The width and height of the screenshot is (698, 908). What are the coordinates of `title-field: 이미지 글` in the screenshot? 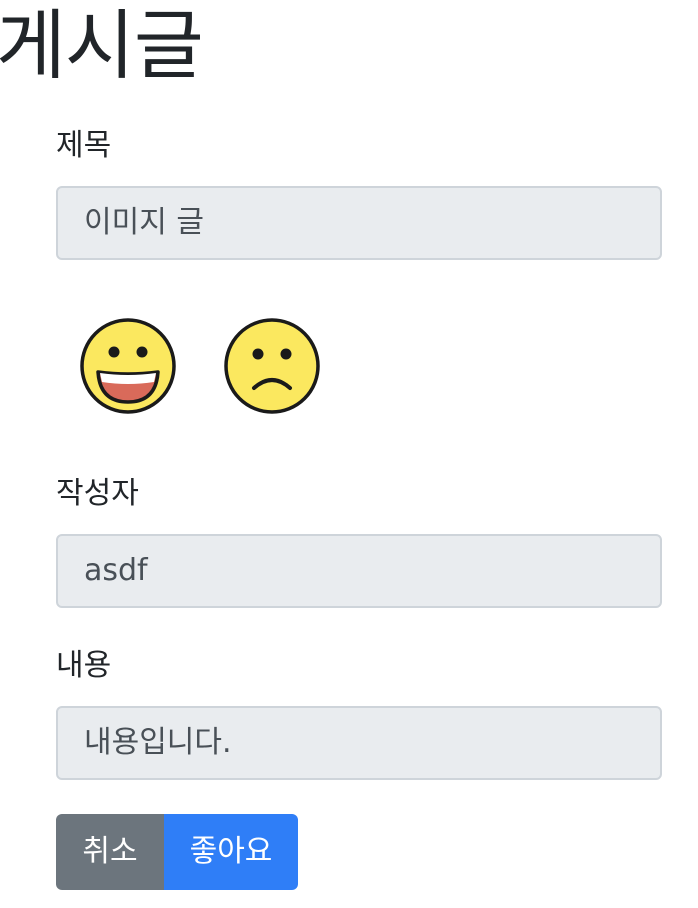 It's located at (359, 223).